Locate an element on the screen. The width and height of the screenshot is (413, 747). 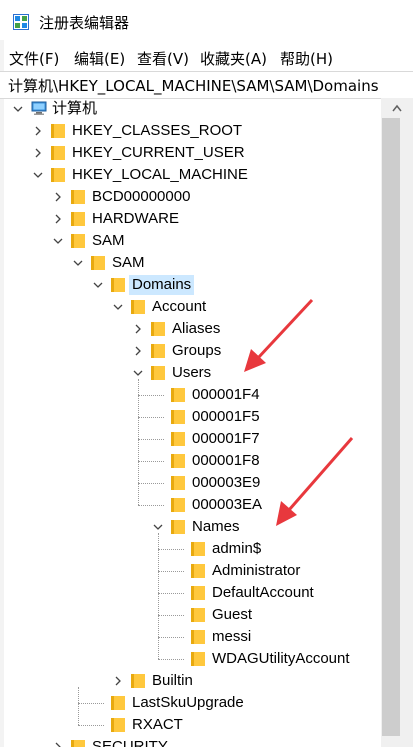
tree-item-label: HKEY_CLASSES_ROOT is located at coordinates (157, 131).